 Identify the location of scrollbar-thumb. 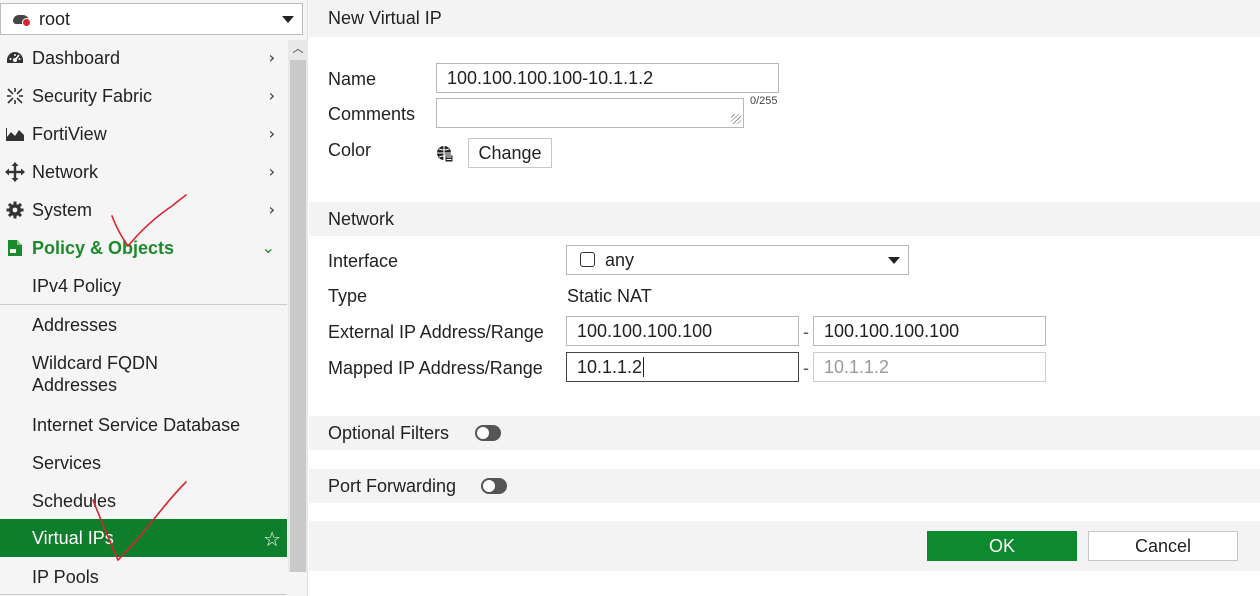
(298, 316).